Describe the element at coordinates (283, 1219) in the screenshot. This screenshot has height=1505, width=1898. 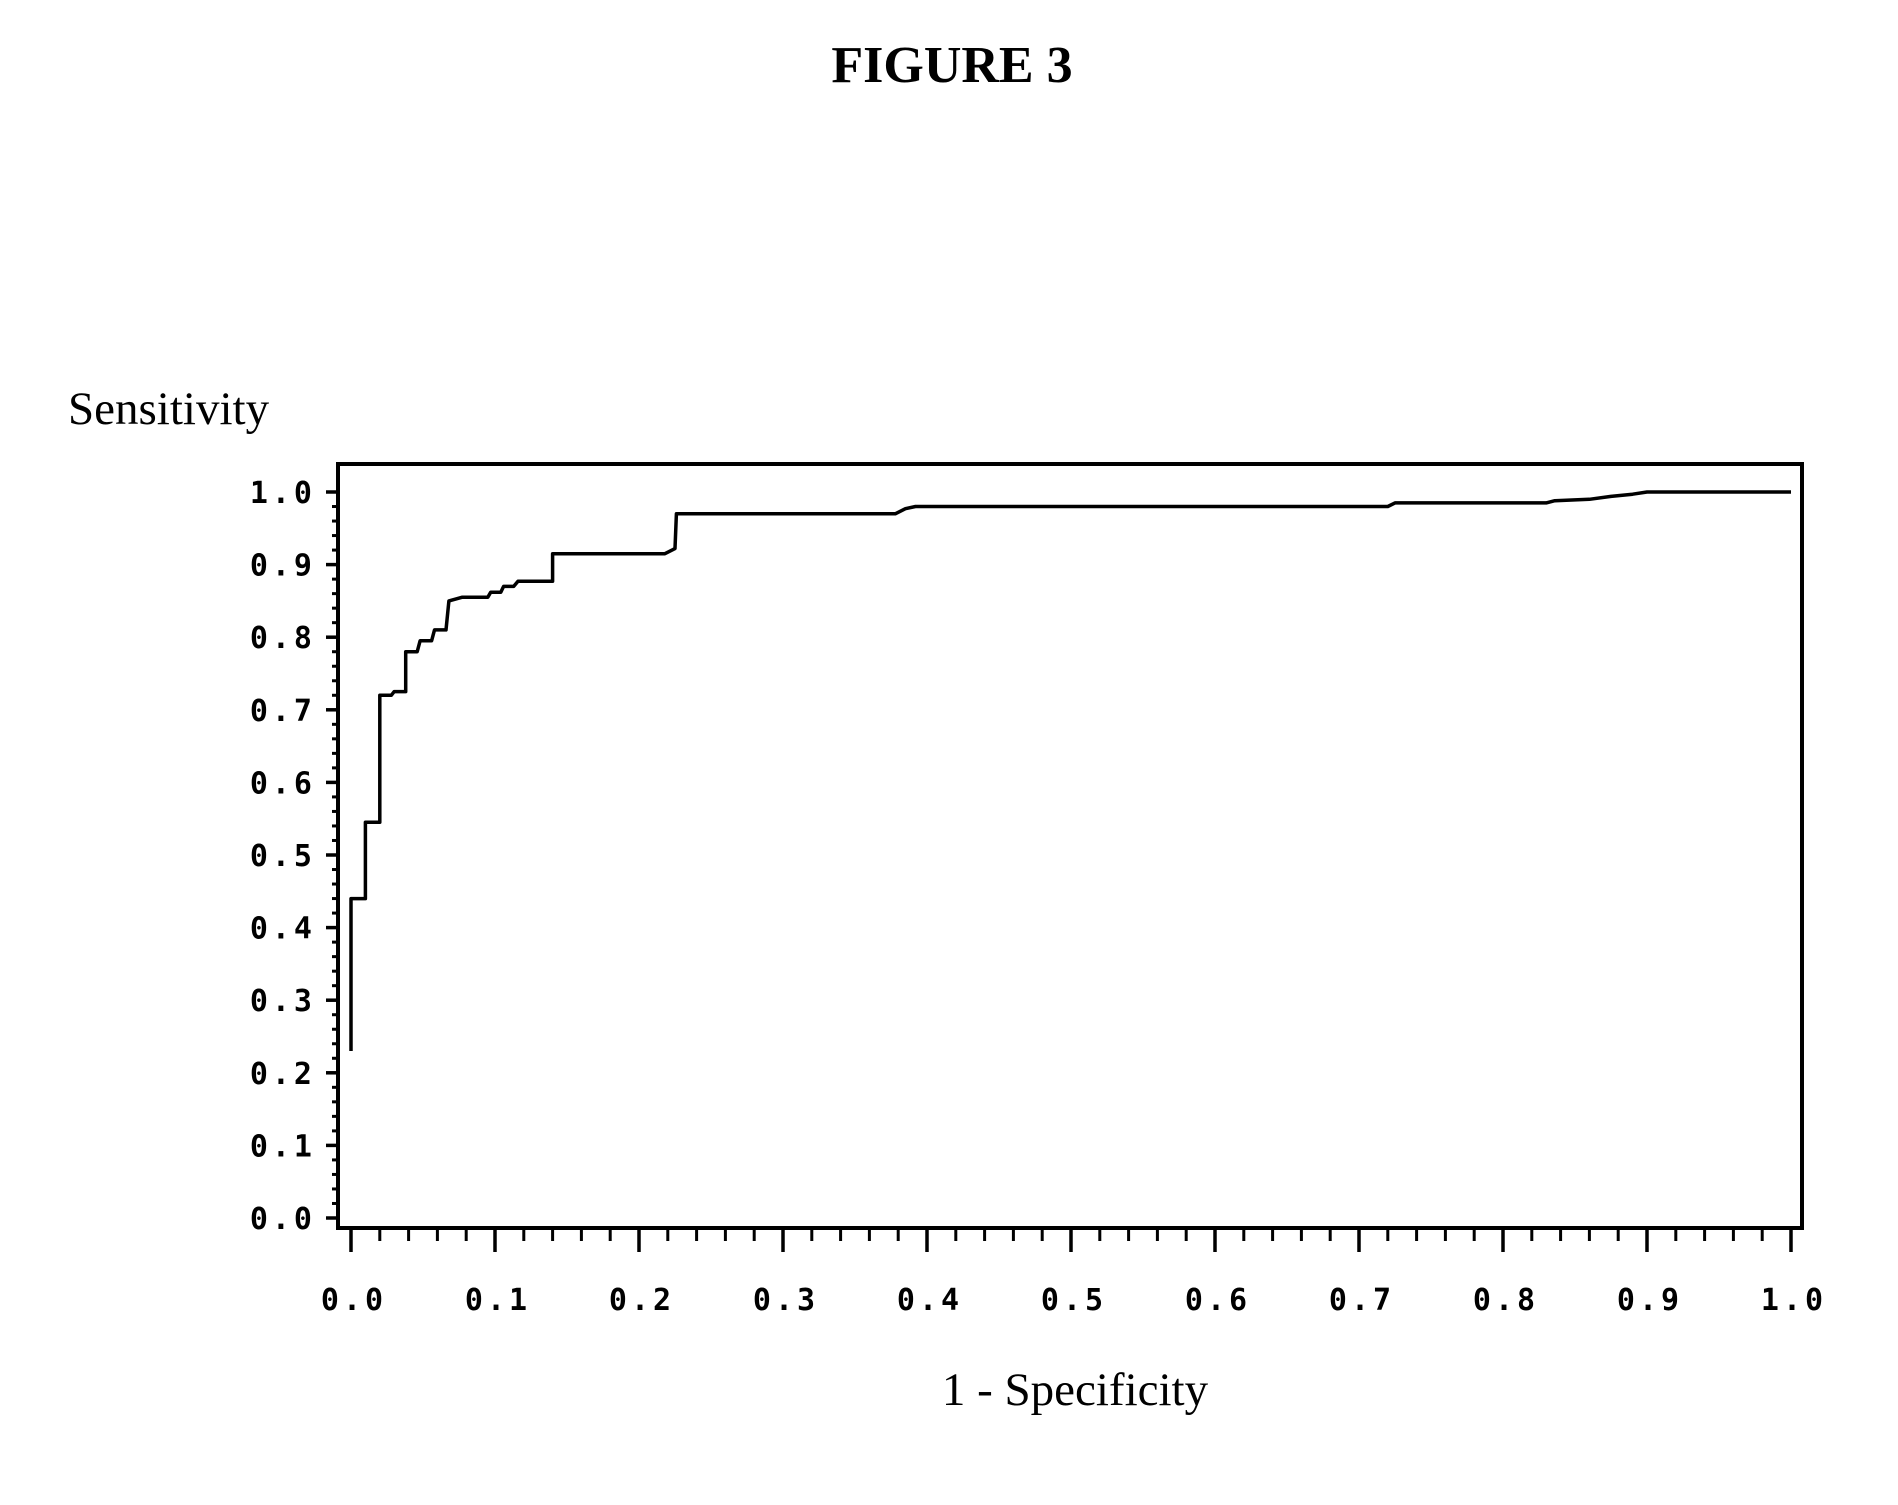
I see `y-tick-label: 0.0` at that location.